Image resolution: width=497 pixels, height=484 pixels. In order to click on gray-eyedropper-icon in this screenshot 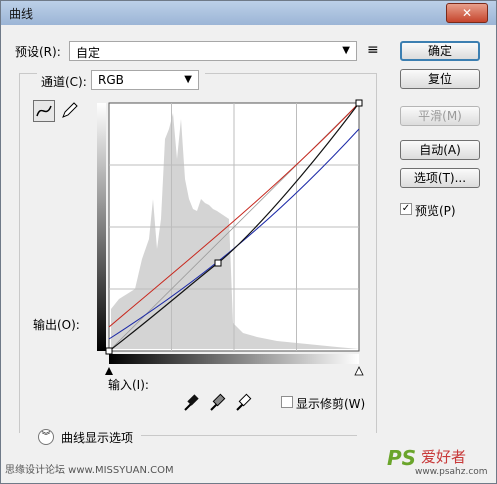, I will do `click(218, 402)`.